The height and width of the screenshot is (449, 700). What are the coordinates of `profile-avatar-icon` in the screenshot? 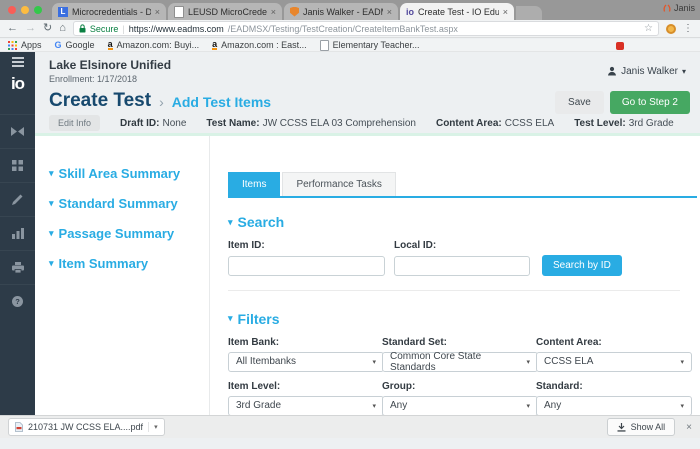 It's located at (667, 8).